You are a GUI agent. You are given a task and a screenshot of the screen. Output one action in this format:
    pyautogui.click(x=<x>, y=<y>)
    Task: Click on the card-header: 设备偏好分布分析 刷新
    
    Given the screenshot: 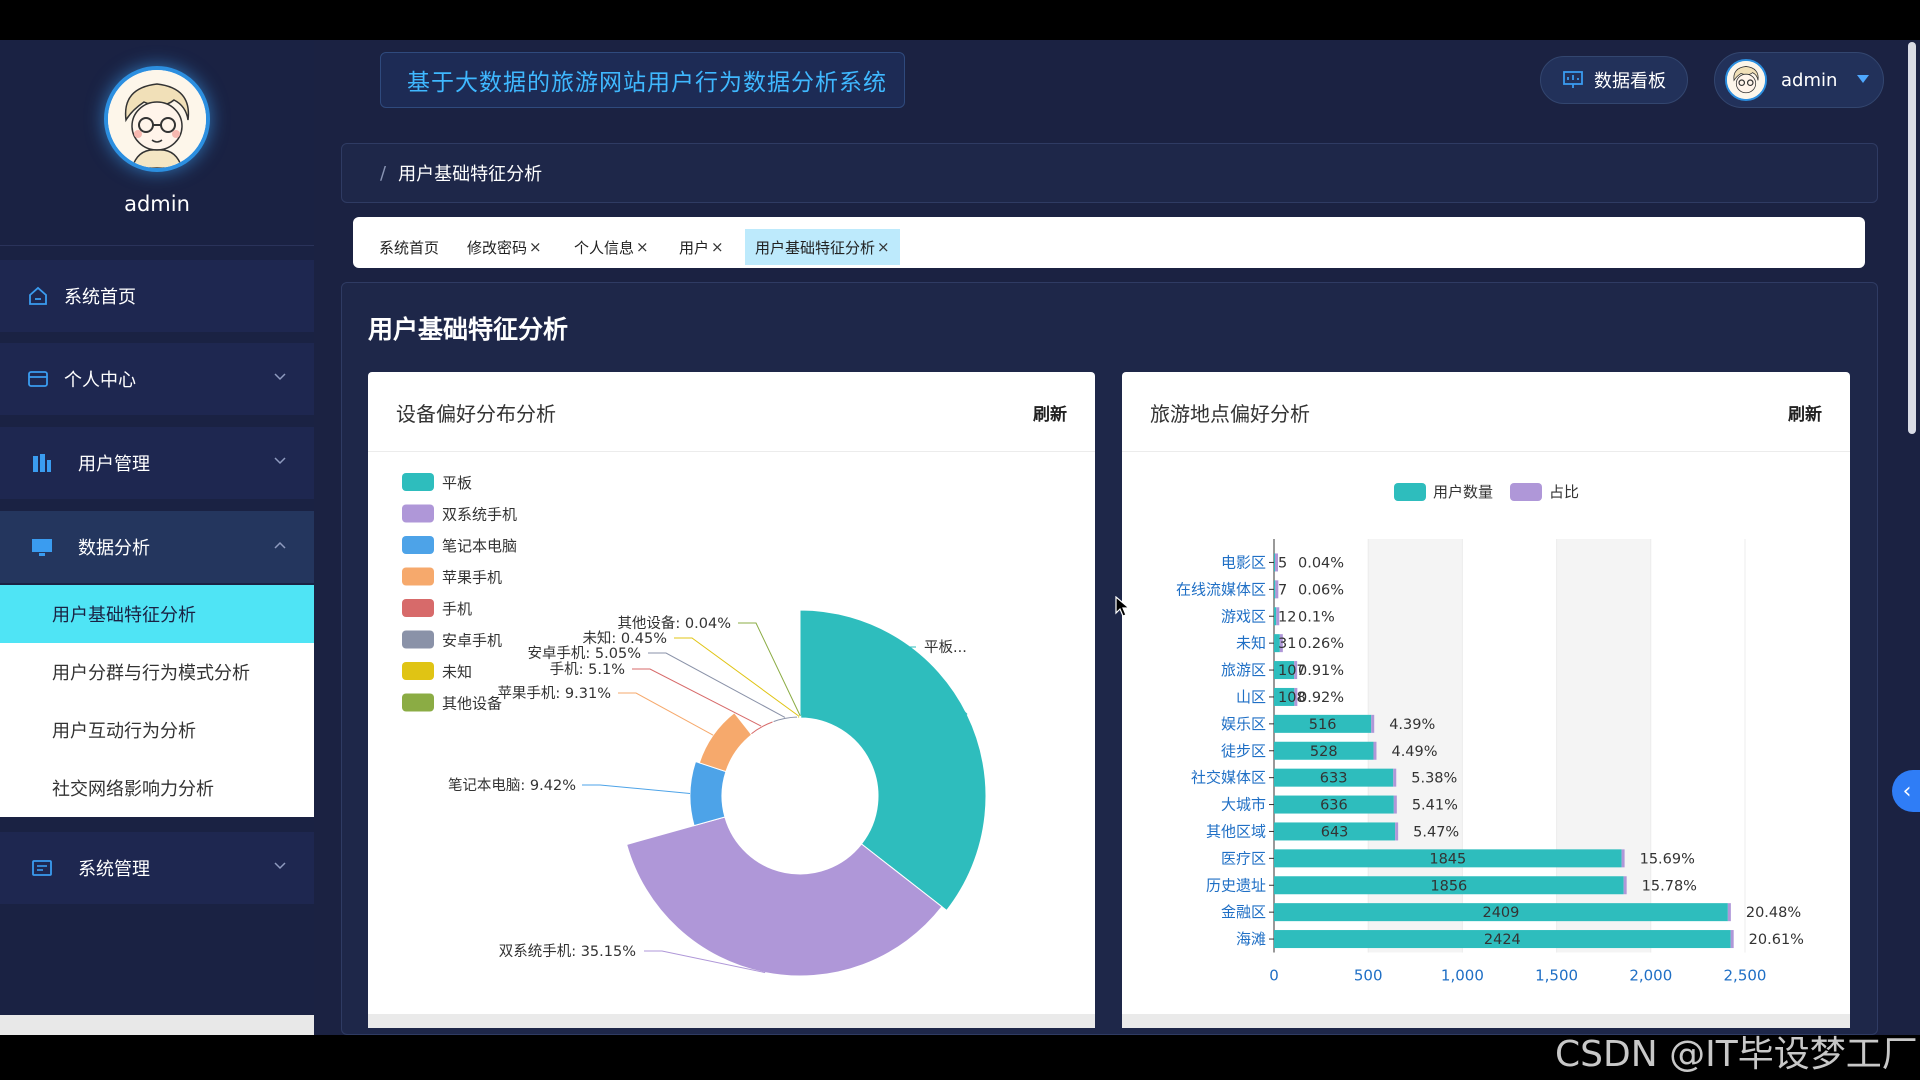 What is the action you would take?
    pyautogui.click(x=731, y=412)
    